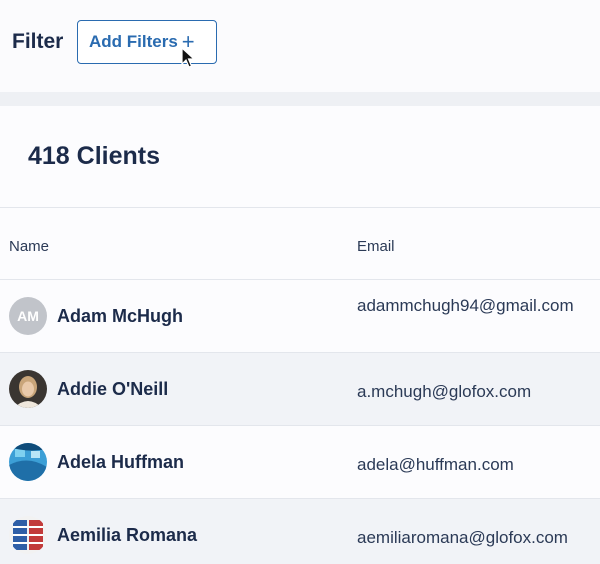 This screenshot has height=564, width=600. I want to click on column-header-name: Name, so click(29, 246).